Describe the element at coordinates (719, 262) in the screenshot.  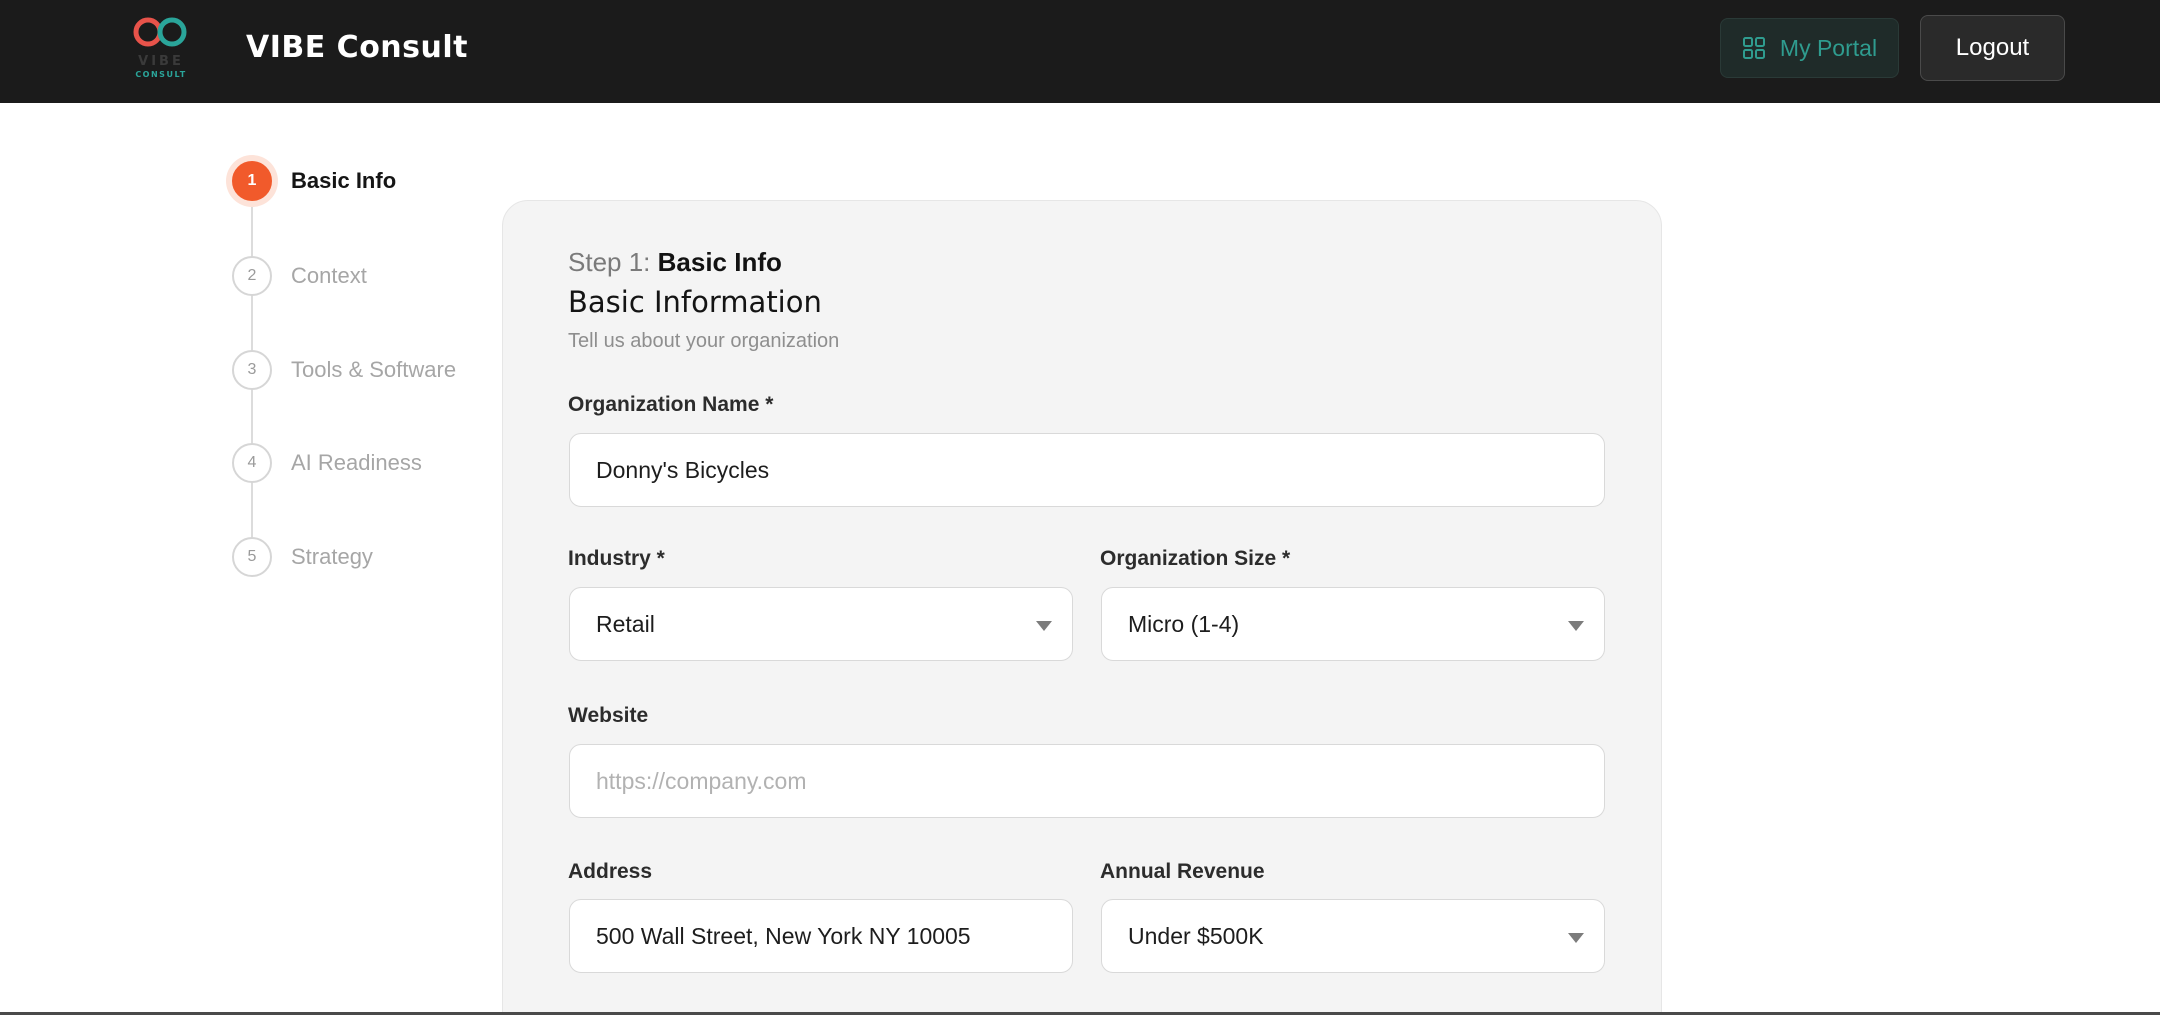
I see `step-name: Basic Info` at that location.